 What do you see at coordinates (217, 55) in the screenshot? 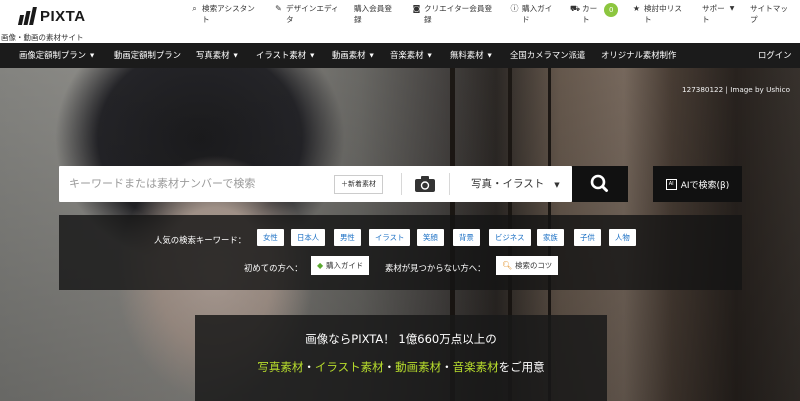
I see `nav-photos: 写真素材 ▼` at bounding box center [217, 55].